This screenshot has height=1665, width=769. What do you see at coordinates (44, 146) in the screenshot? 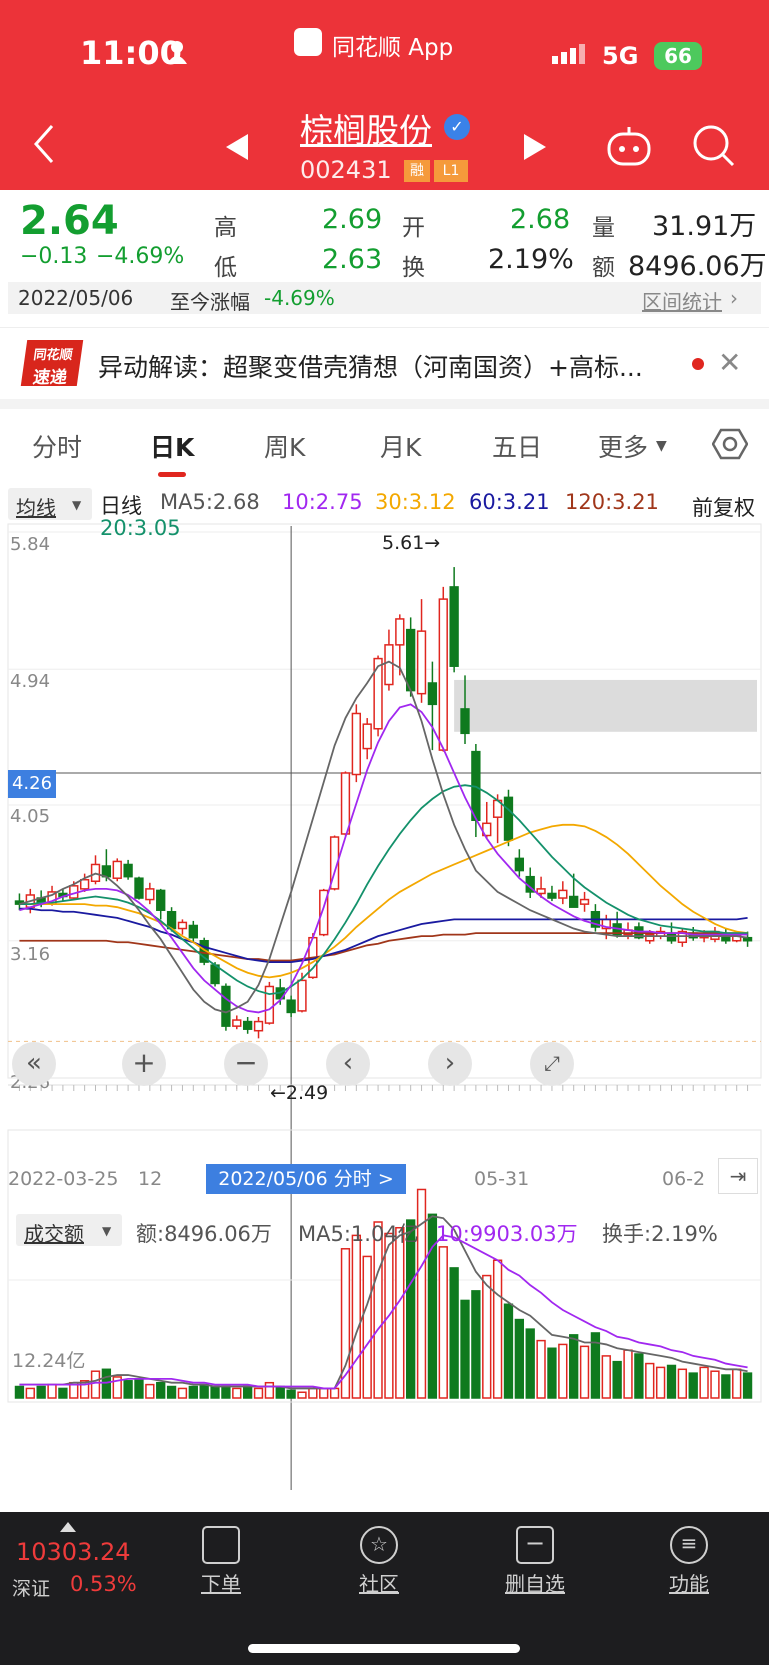
I see `back-button` at bounding box center [44, 146].